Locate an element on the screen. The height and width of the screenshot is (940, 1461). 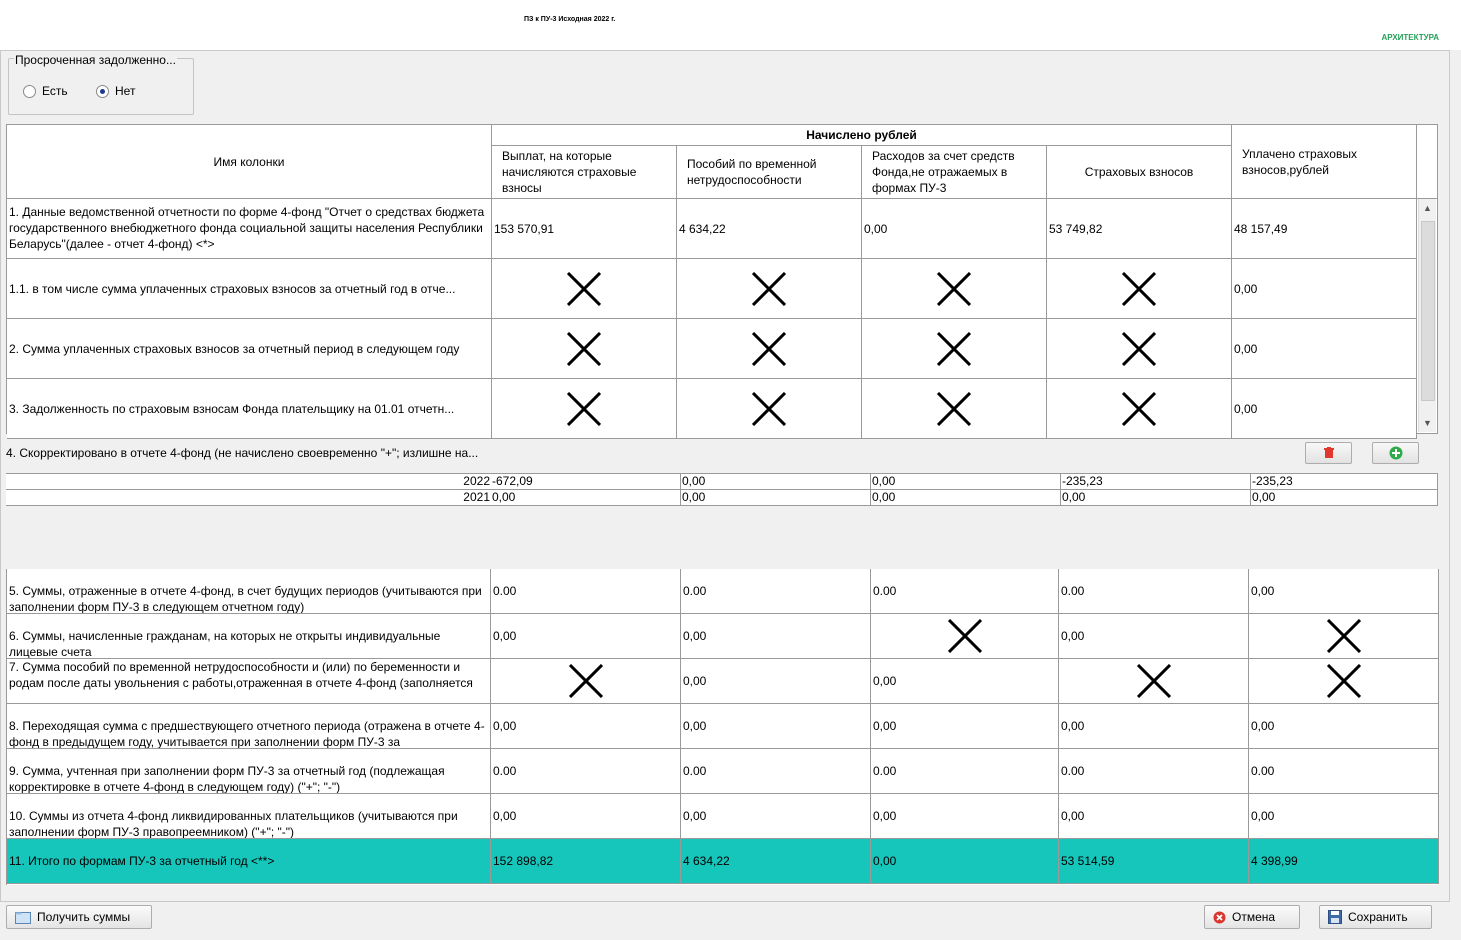
save-label: Сохранить is located at coordinates (1378, 917).